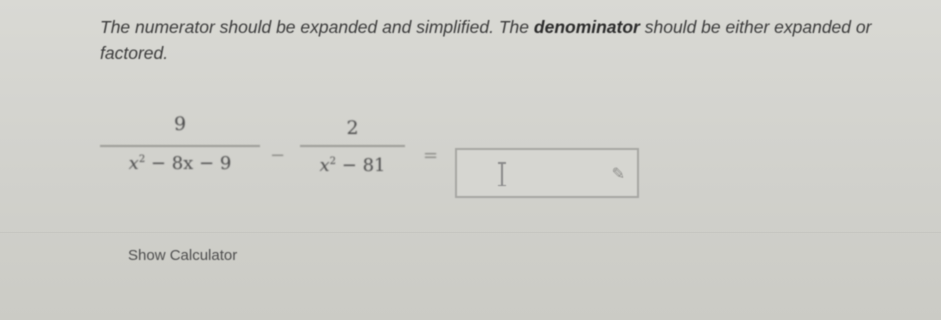  Describe the element at coordinates (352, 128) in the screenshot. I see `fraction-2-numerator: 2` at that location.